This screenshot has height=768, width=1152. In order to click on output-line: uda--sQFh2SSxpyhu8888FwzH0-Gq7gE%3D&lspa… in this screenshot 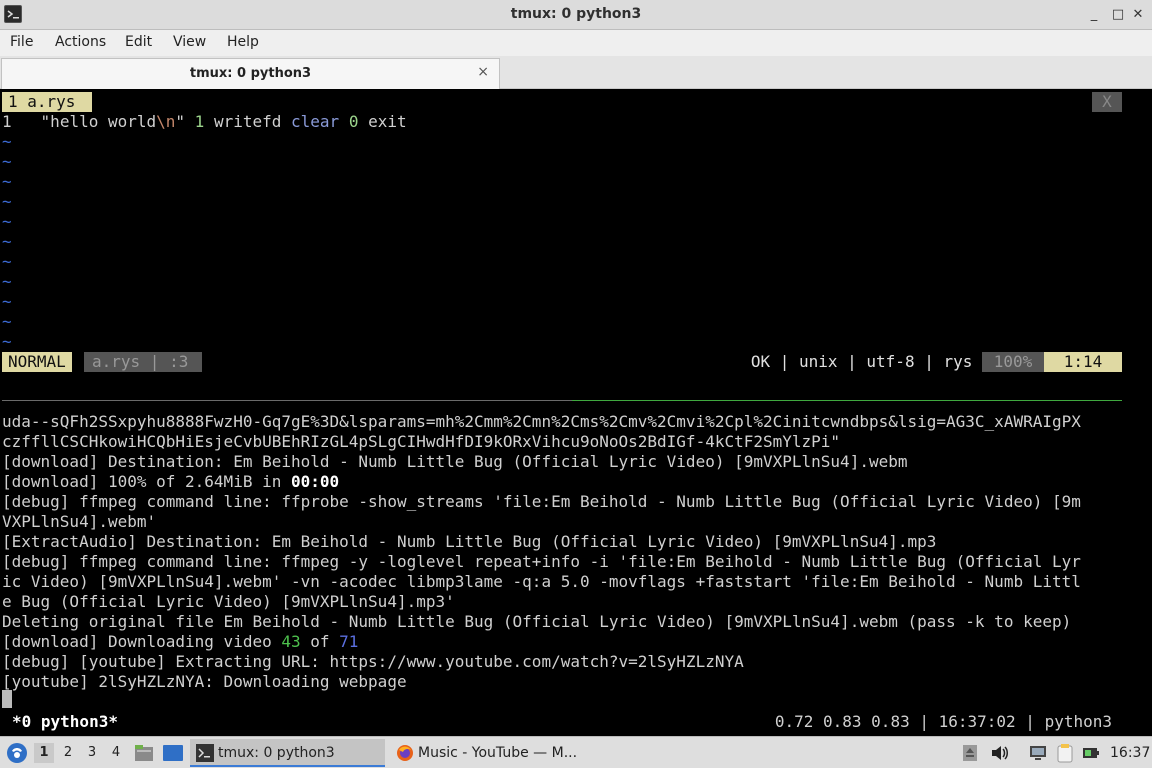, I will do `click(541, 421)`.